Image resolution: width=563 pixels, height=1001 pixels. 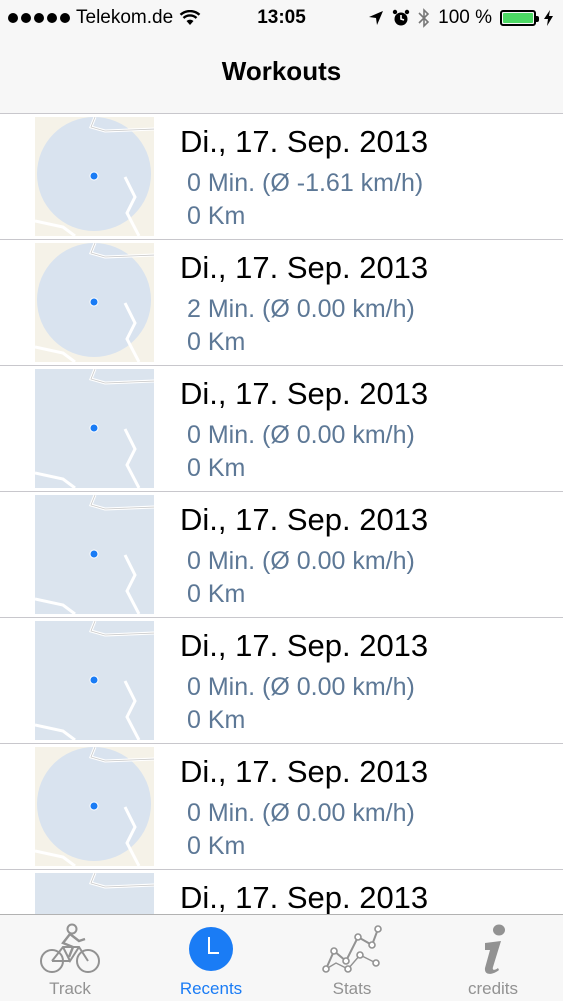 I want to click on tab-label: Stats, so click(x=352, y=988).